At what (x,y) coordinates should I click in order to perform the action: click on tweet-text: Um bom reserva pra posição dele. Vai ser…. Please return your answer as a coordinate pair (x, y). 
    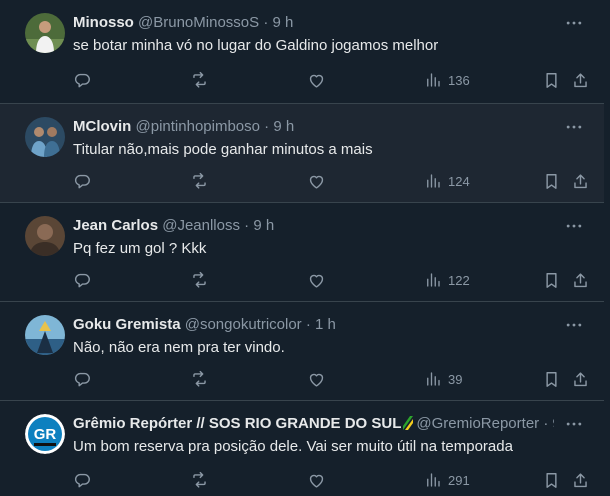
    Looking at the image, I should click on (293, 446).